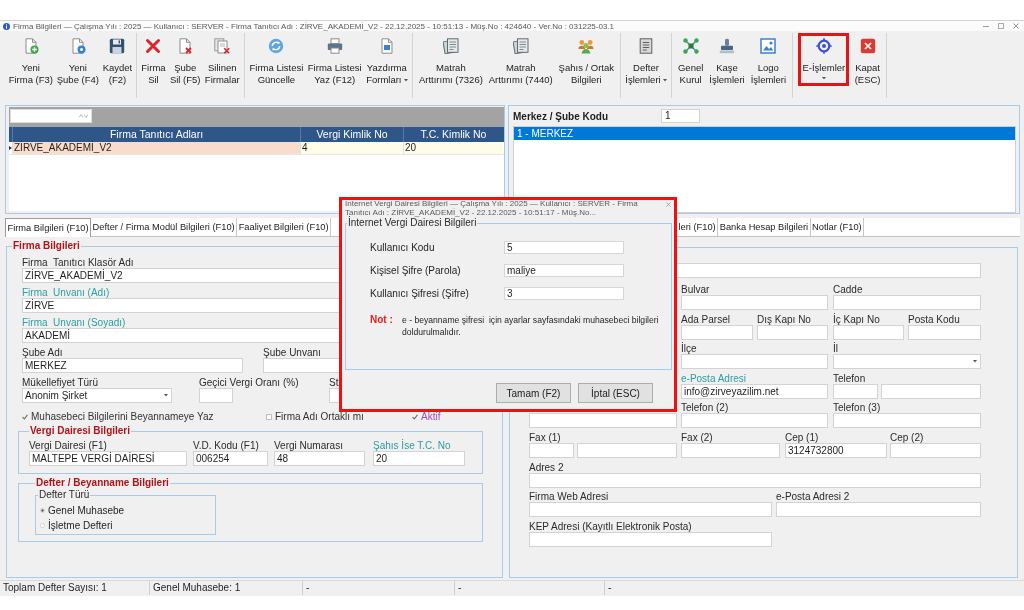 The image size is (1024, 610). Describe the element at coordinates (867, 62) in the screenshot. I see `toolbar-button: Kapat (ESC)` at that location.